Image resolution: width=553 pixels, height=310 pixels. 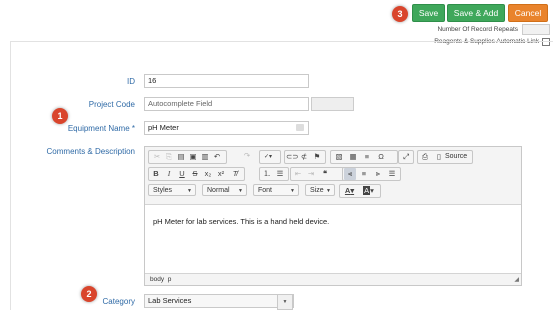 I want to click on record-repeats-label: Number Of Record Repeats, so click(x=477, y=29).